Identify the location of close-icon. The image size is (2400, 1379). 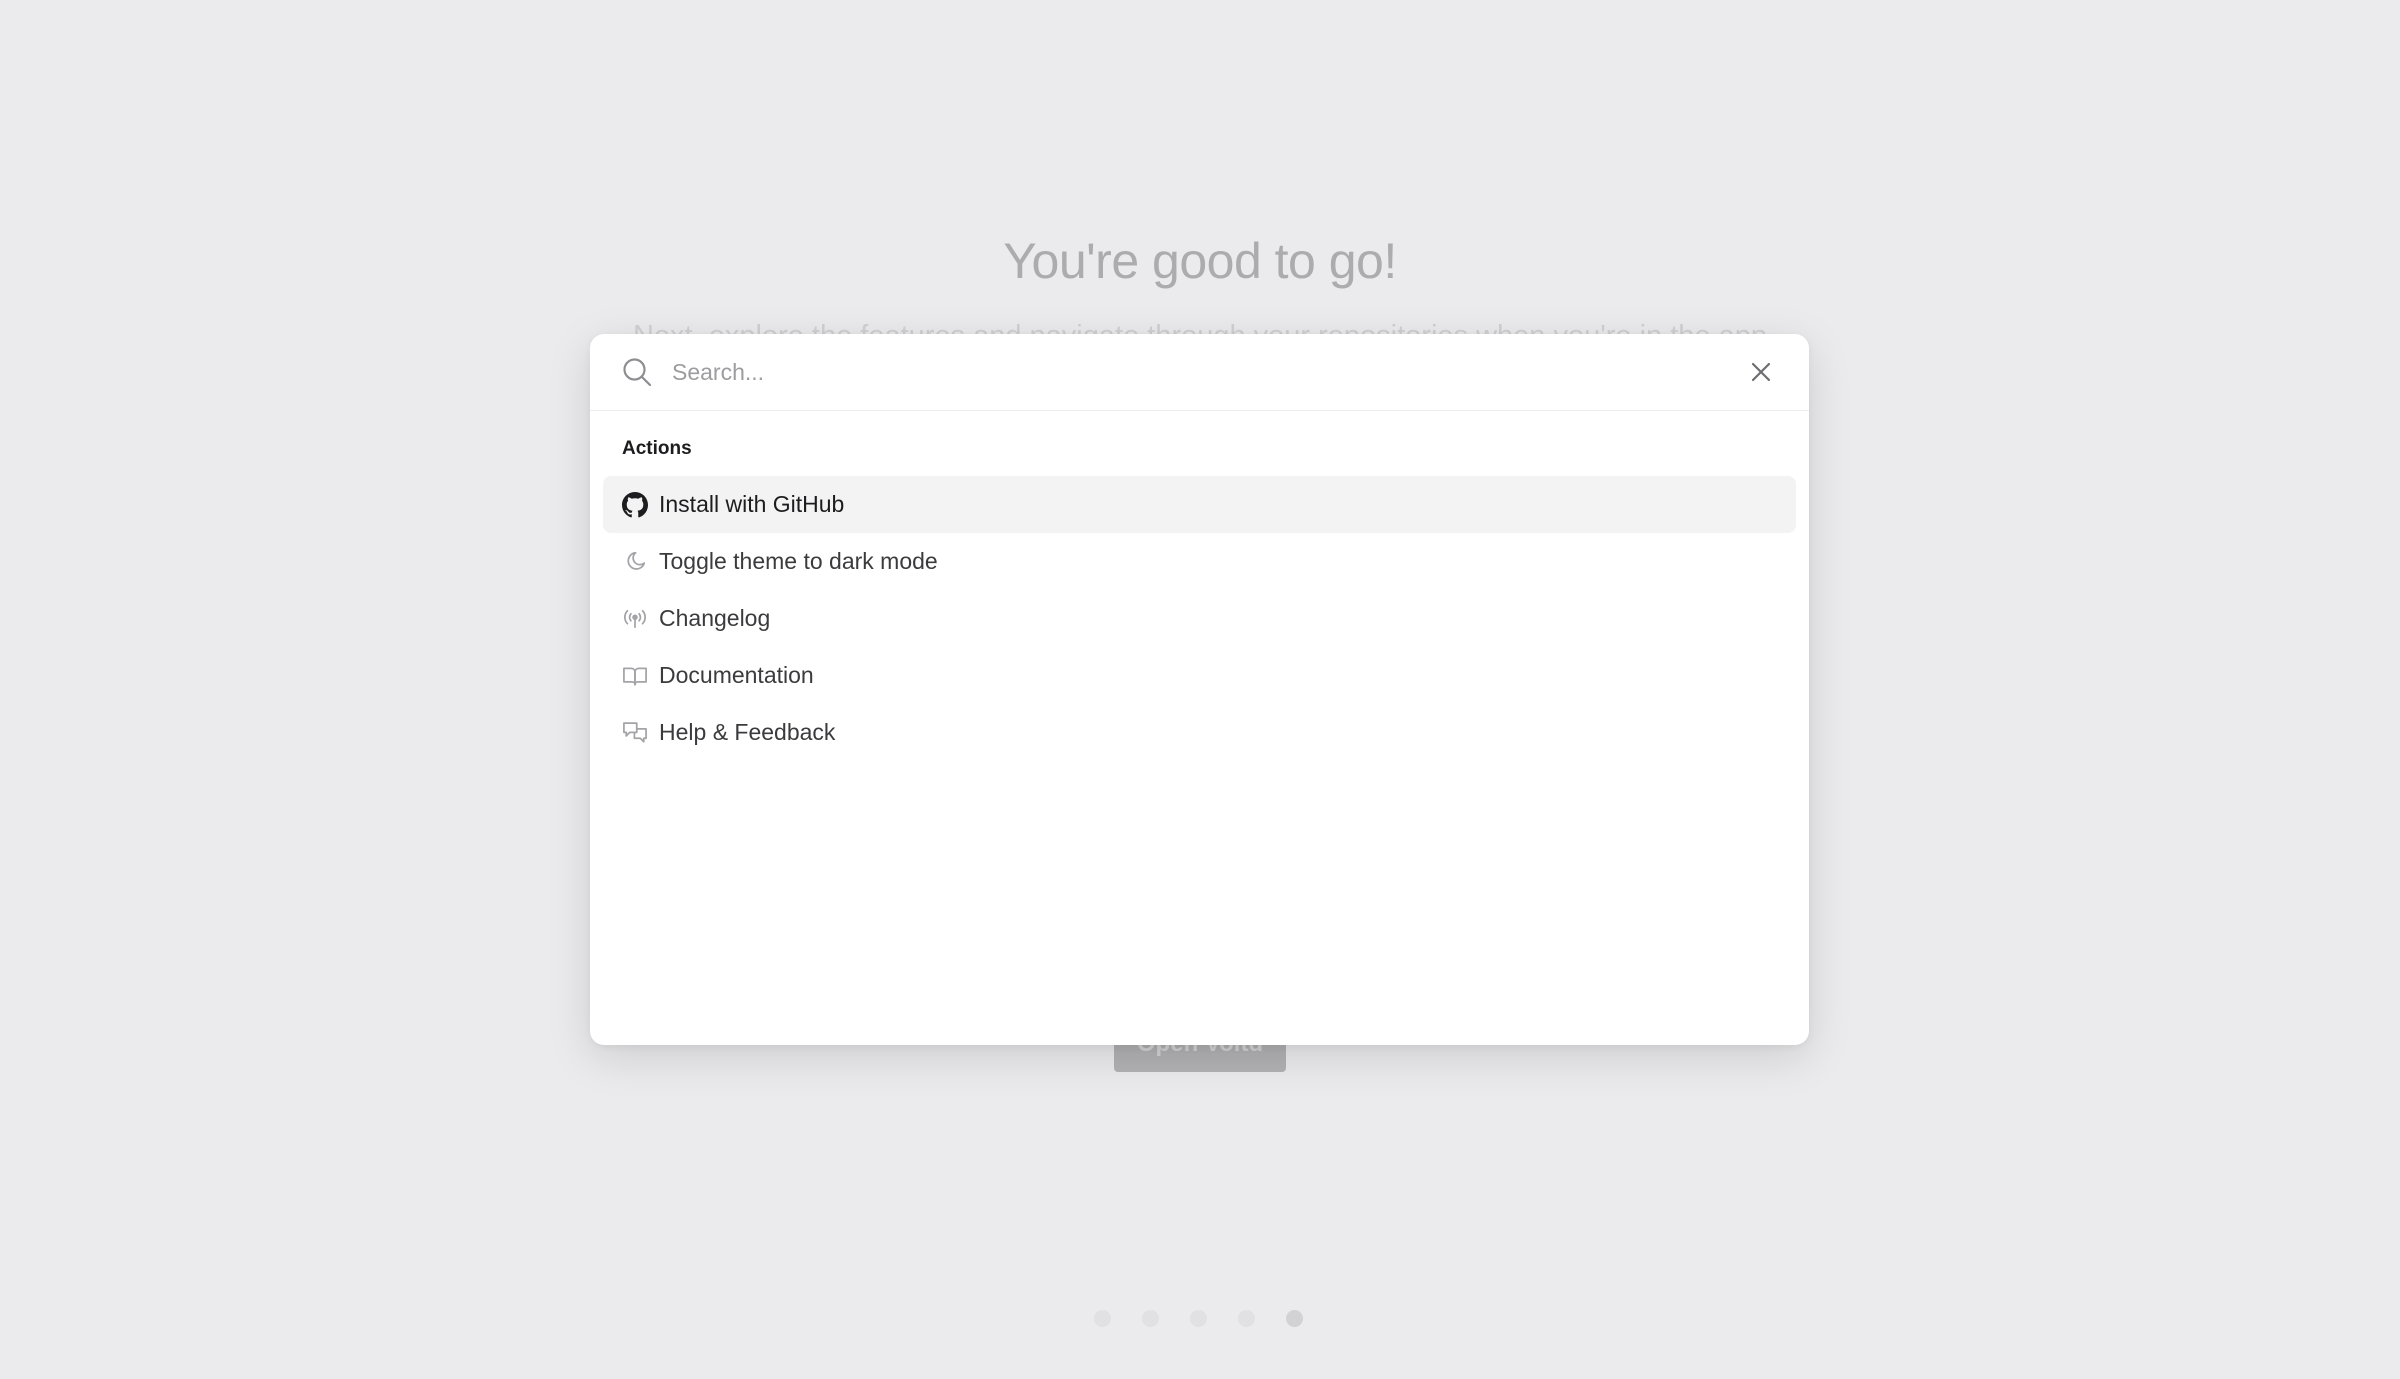
(1761, 372).